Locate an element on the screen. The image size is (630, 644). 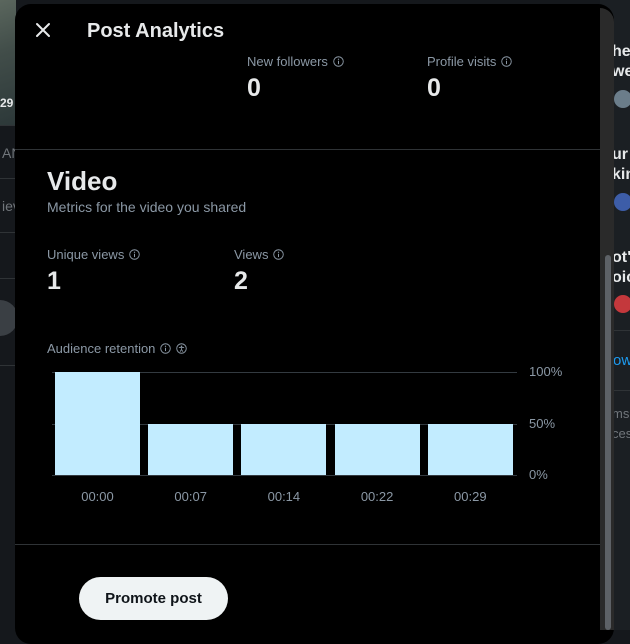
chart-y-tick: 0% is located at coordinates (538, 474).